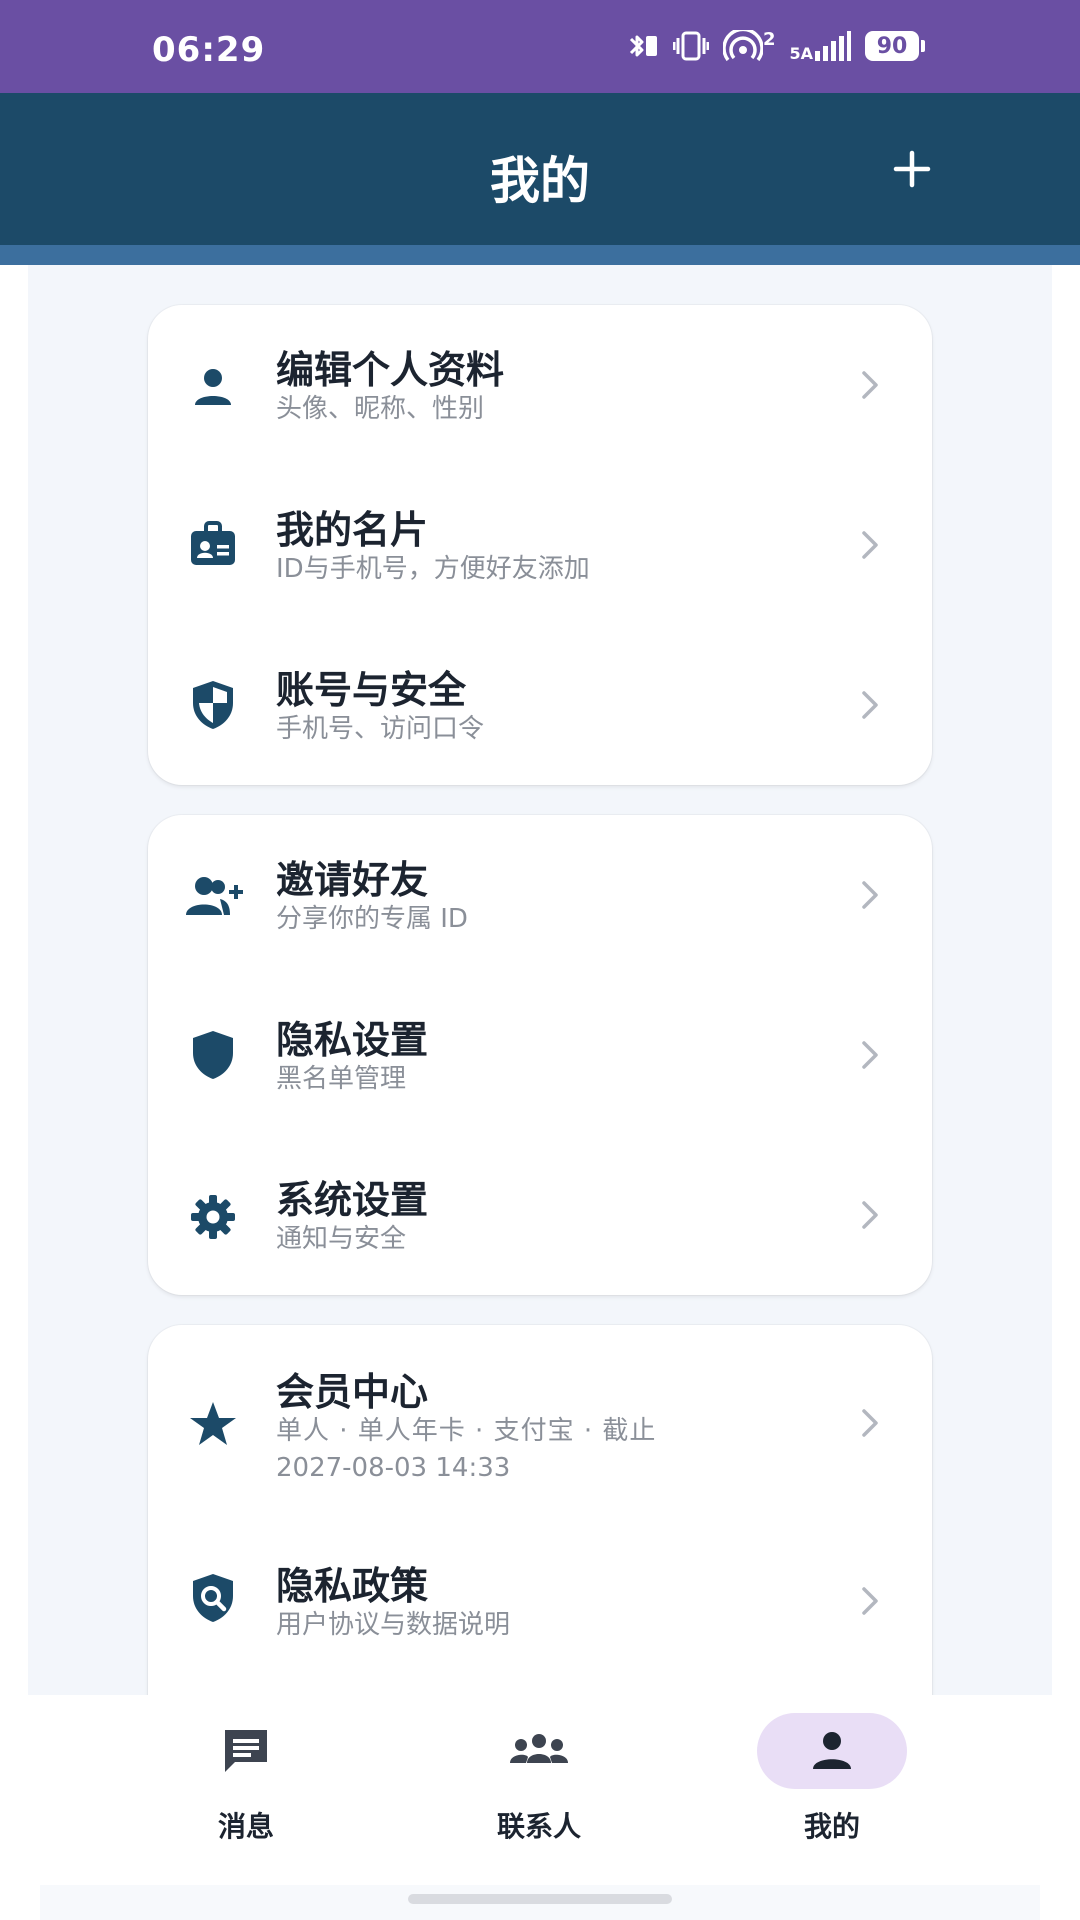  What do you see at coordinates (466, 1431) in the screenshot?
I see `menu-subtitle: 单人 · 单人年卡 · 支付宝 · 截止` at bounding box center [466, 1431].